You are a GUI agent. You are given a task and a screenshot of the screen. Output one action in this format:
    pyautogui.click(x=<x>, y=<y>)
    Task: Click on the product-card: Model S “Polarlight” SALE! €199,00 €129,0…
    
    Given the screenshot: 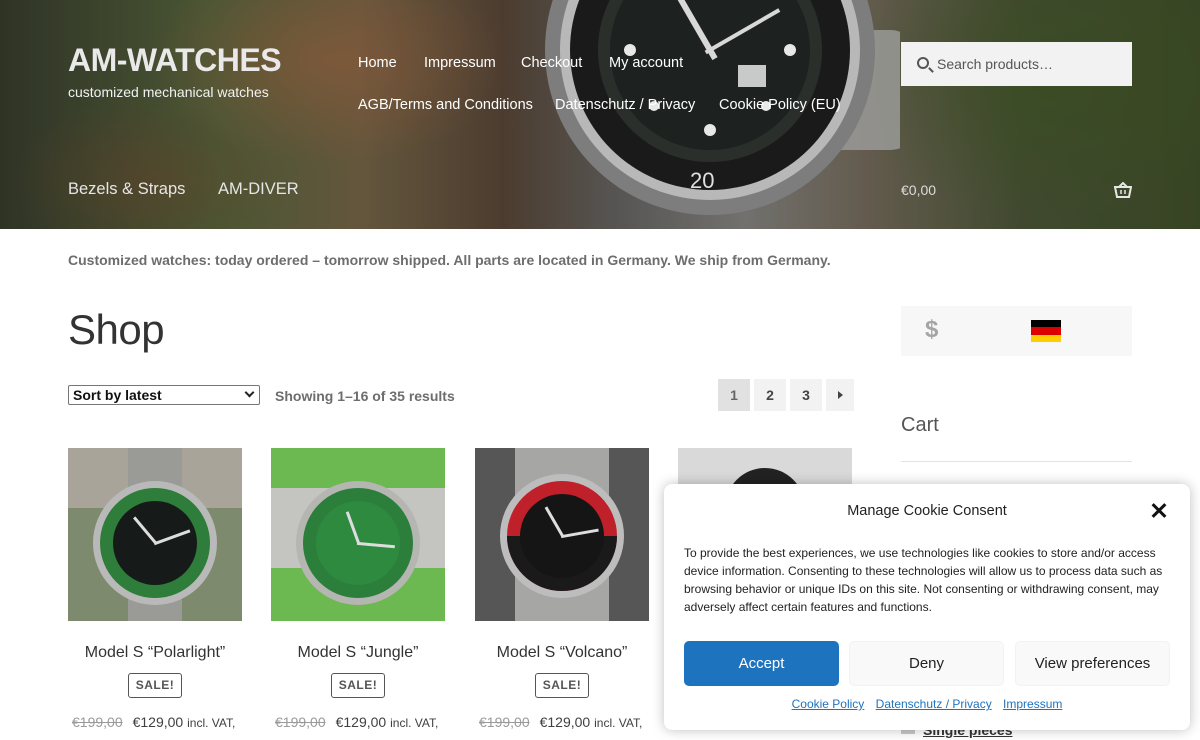 What is the action you would take?
    pyautogui.click(x=155, y=589)
    